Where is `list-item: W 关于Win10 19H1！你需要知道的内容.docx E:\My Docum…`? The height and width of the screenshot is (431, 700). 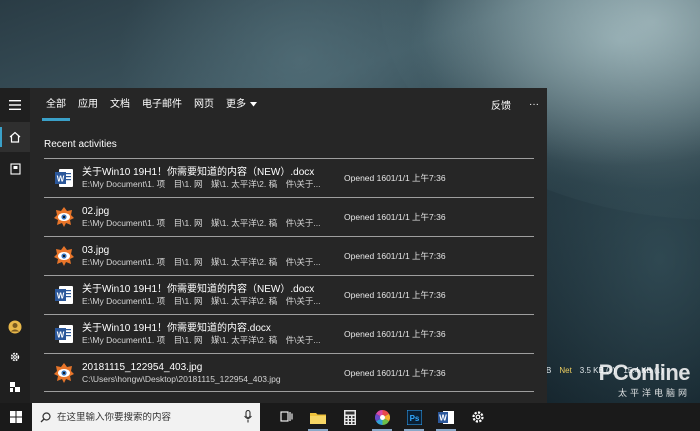
list-item: W 关于Win10 19H1！你需要知道的内容.docx E:\My Docum… is located at coordinates (289, 333).